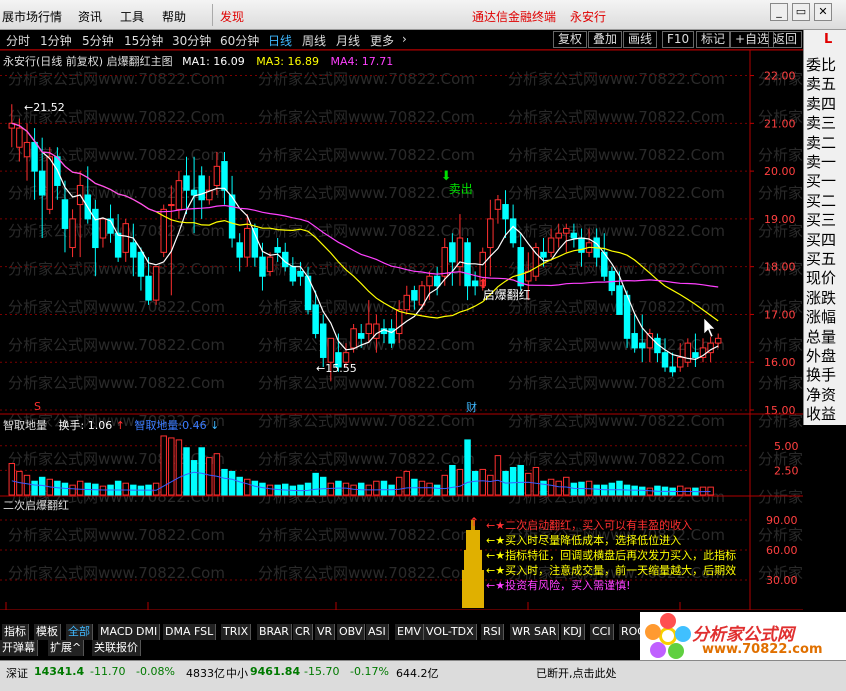  I want to click on tab-wr: WR, so click(522, 632).